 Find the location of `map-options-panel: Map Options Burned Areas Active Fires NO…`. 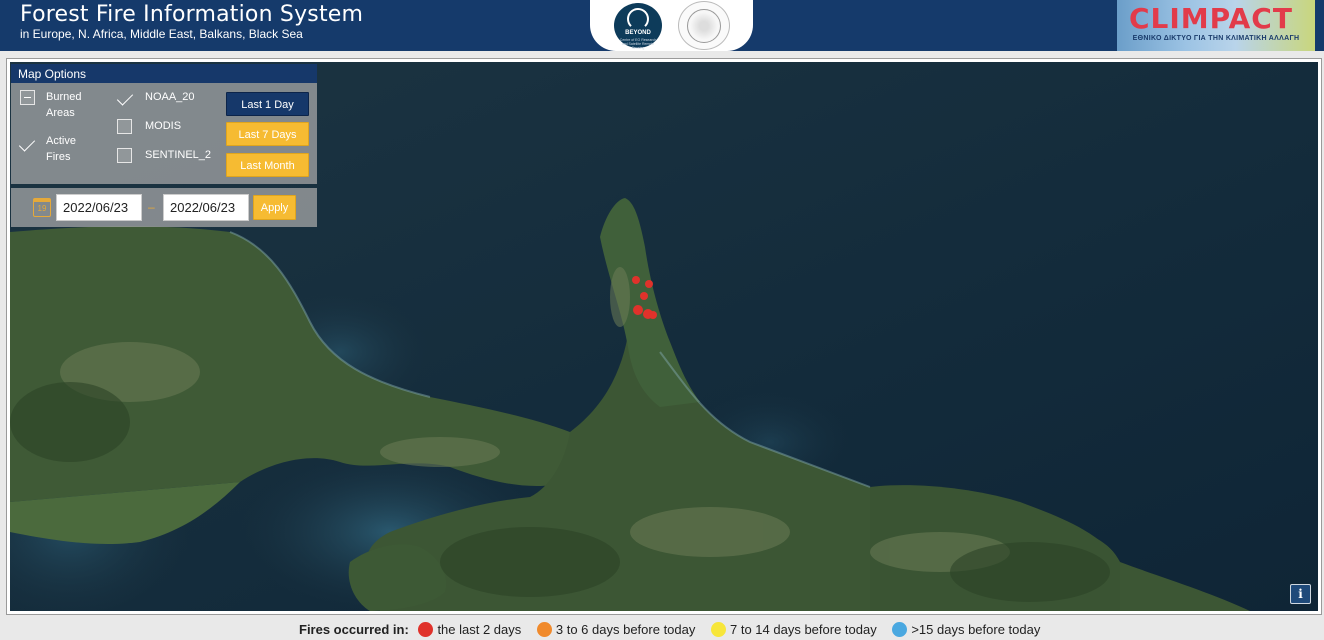

map-options-panel: Map Options Burned Areas Active Fires NO… is located at coordinates (164, 145).